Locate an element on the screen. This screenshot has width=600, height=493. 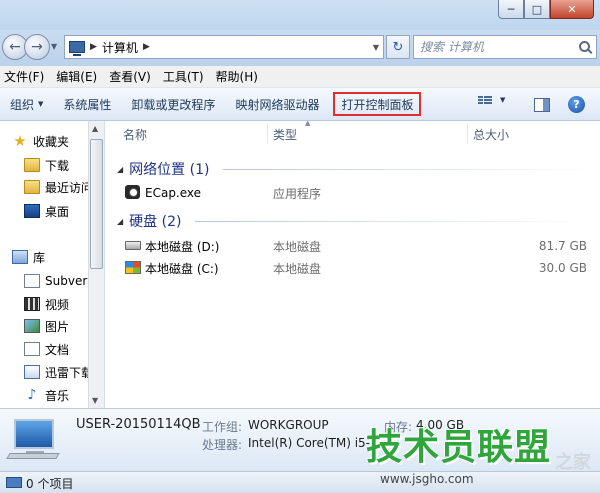
scroll-up-icon: ▲ is located at coordinates (95, 128).